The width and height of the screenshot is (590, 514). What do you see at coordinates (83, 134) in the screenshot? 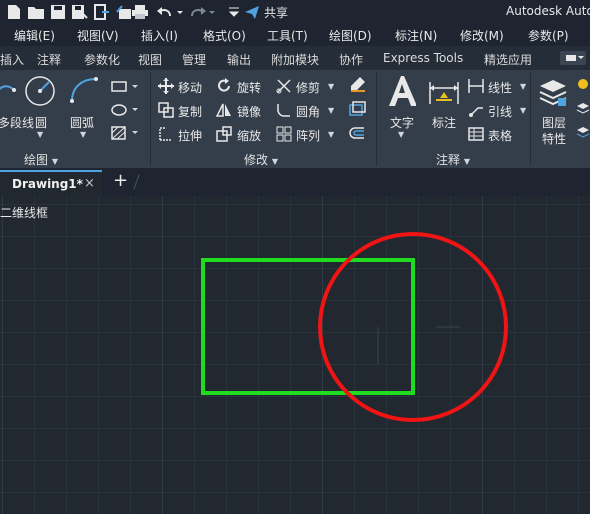
I see `arc-dropdown-icon: ▼` at bounding box center [83, 134].